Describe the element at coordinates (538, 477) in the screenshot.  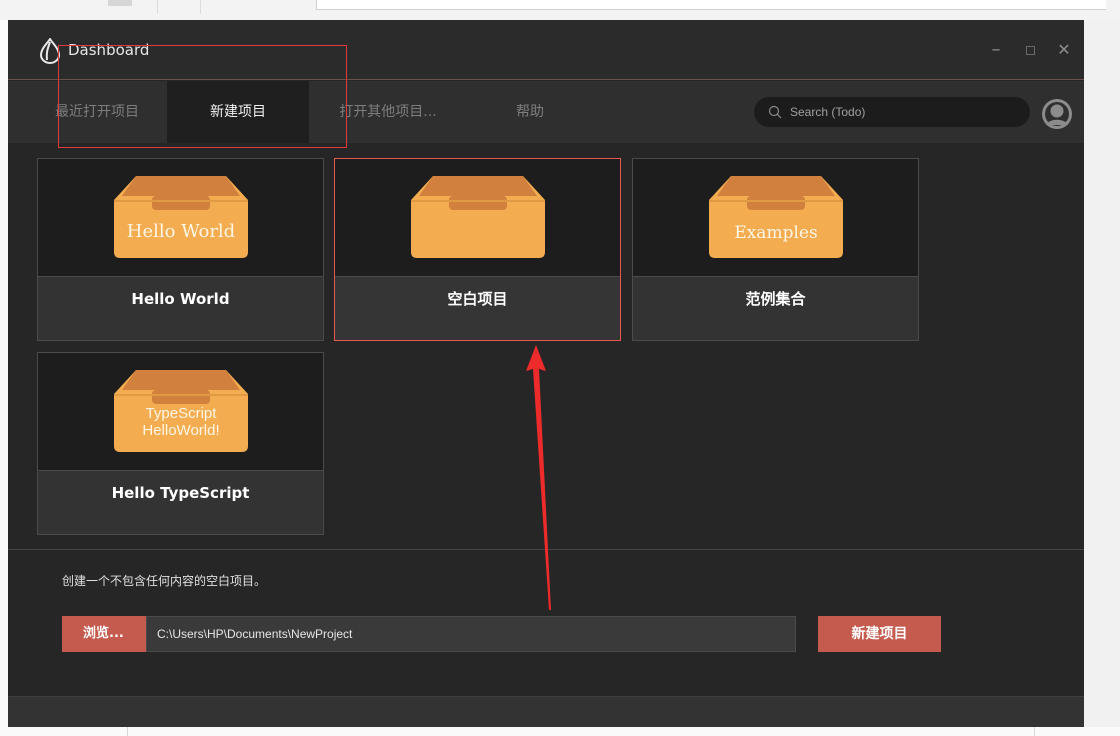
I see `annotation-arrow-icon` at that location.